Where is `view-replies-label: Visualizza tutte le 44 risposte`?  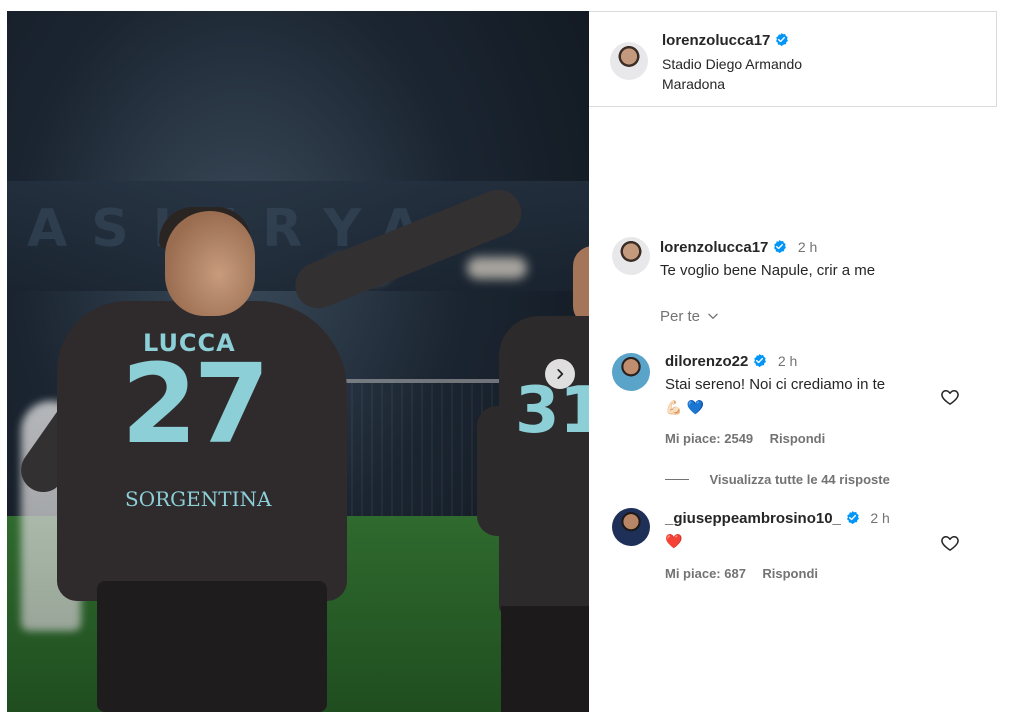
view-replies-label: Visualizza tutte le 44 risposte is located at coordinates (799, 479).